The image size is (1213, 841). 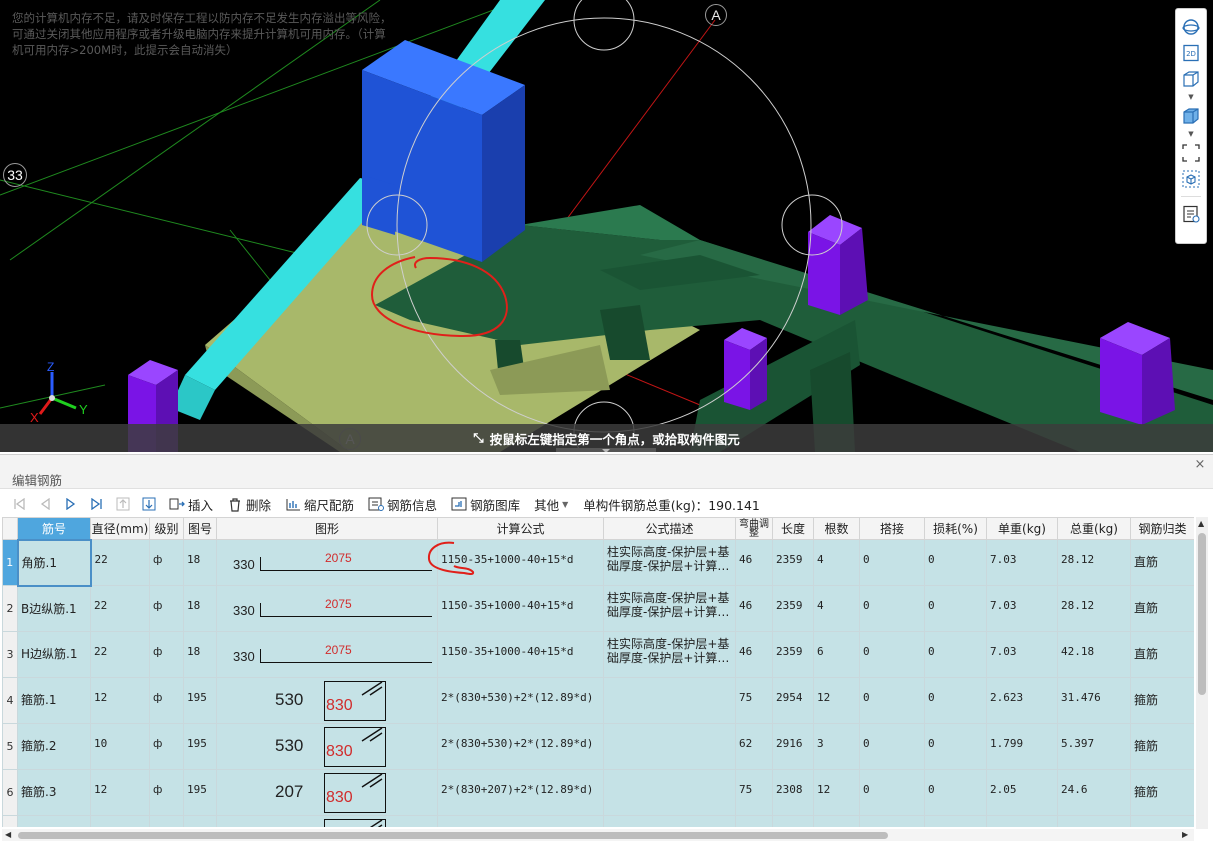 I want to click on cell-rebar-name: 角筋.1, so click(x=54, y=562).